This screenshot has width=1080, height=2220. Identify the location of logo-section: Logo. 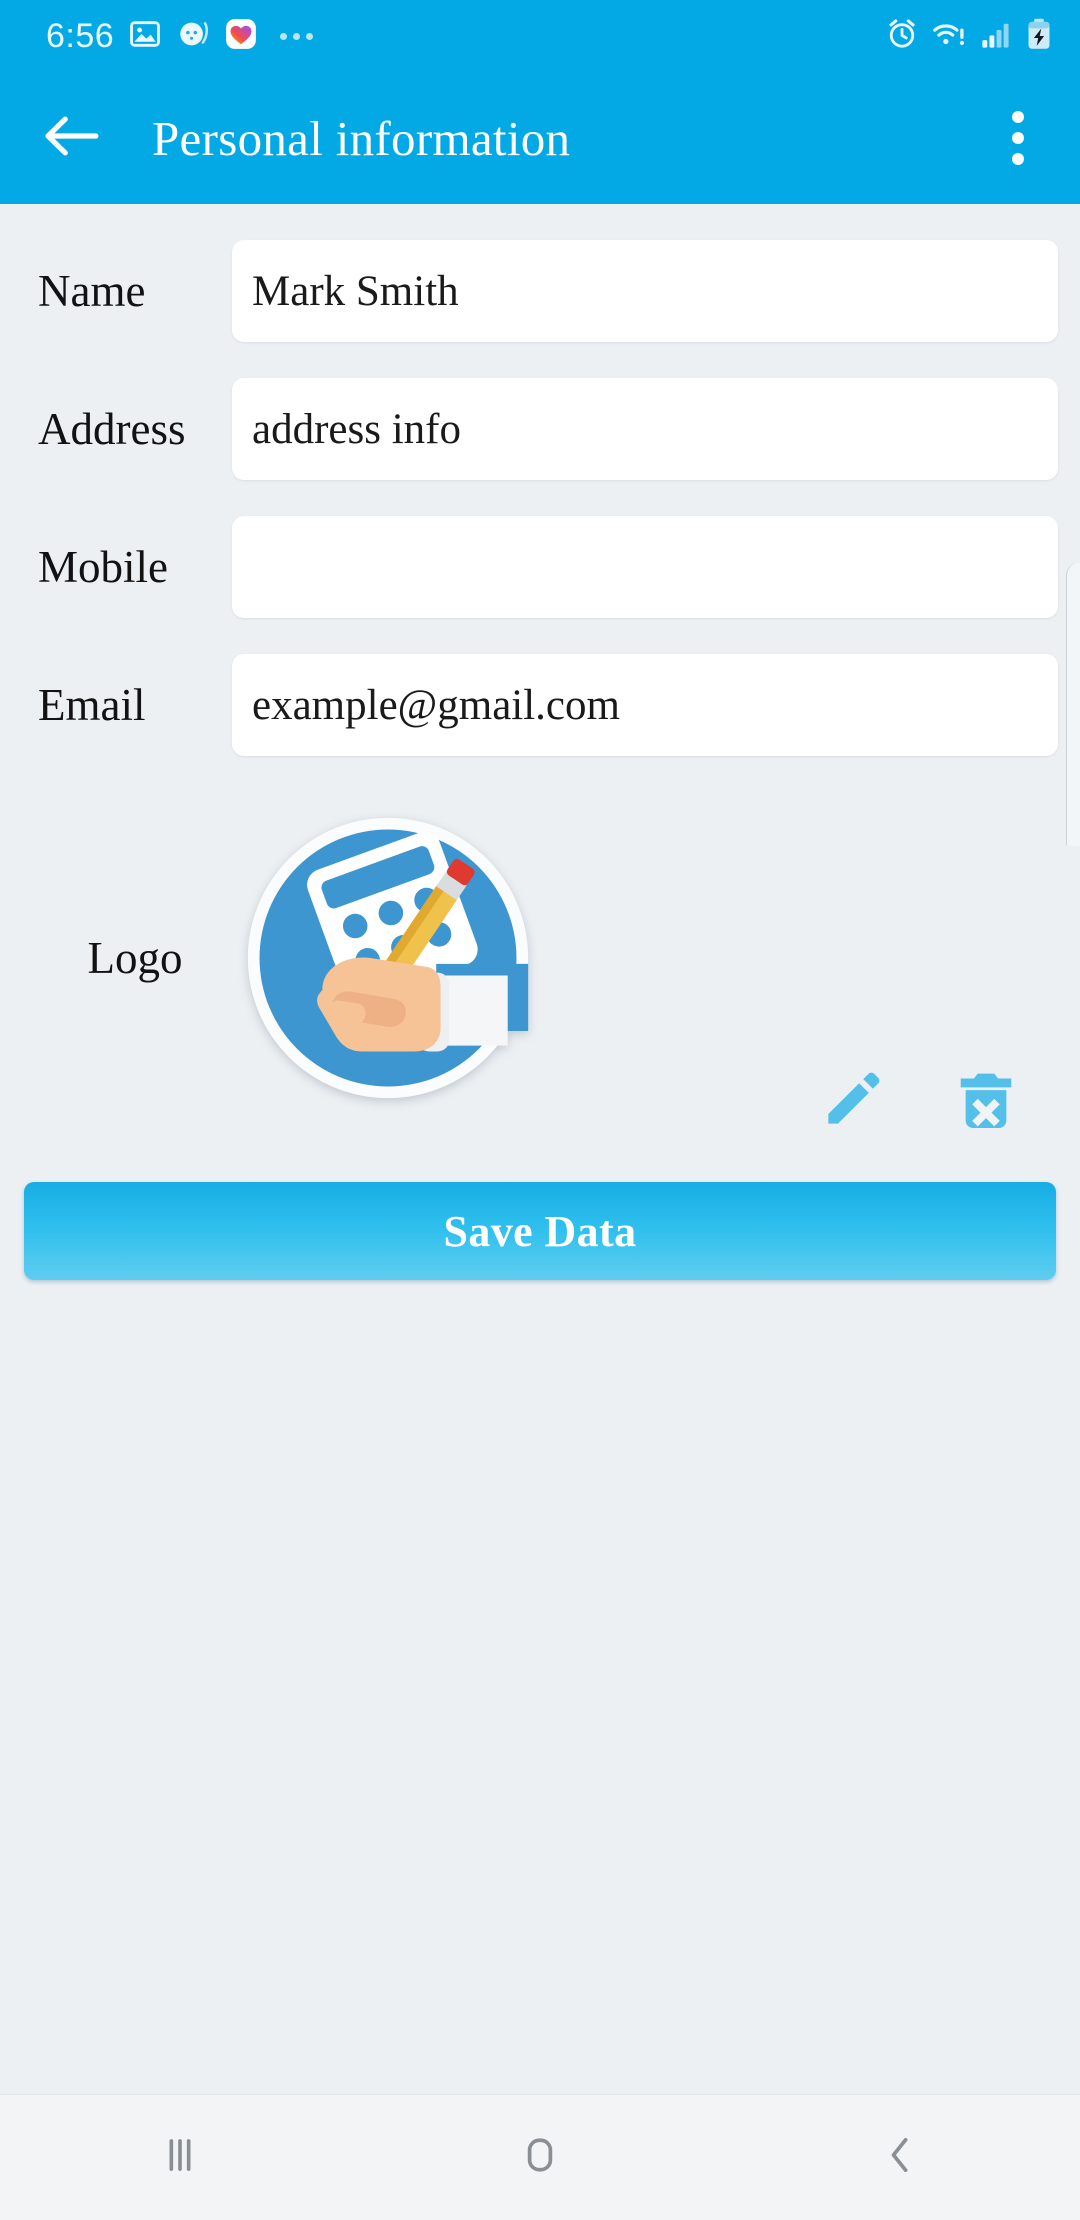
(540, 968).